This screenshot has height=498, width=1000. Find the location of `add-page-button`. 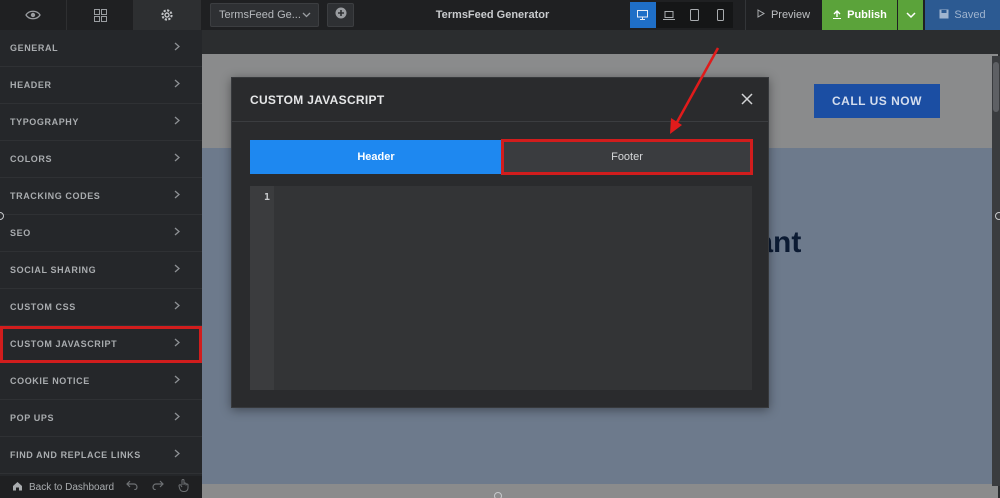

add-page-button is located at coordinates (340, 15).